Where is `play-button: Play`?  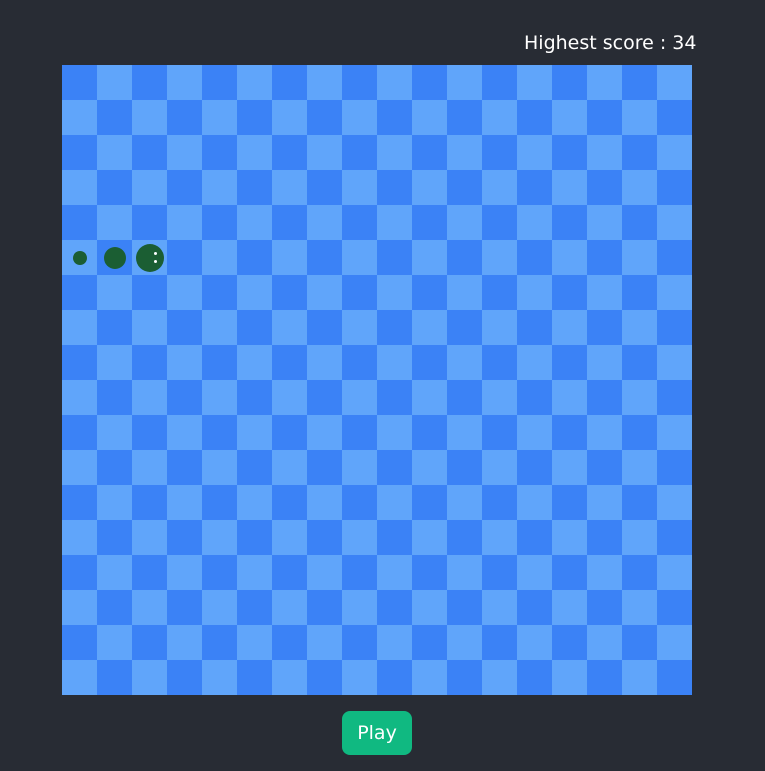
play-button: Play is located at coordinates (377, 733).